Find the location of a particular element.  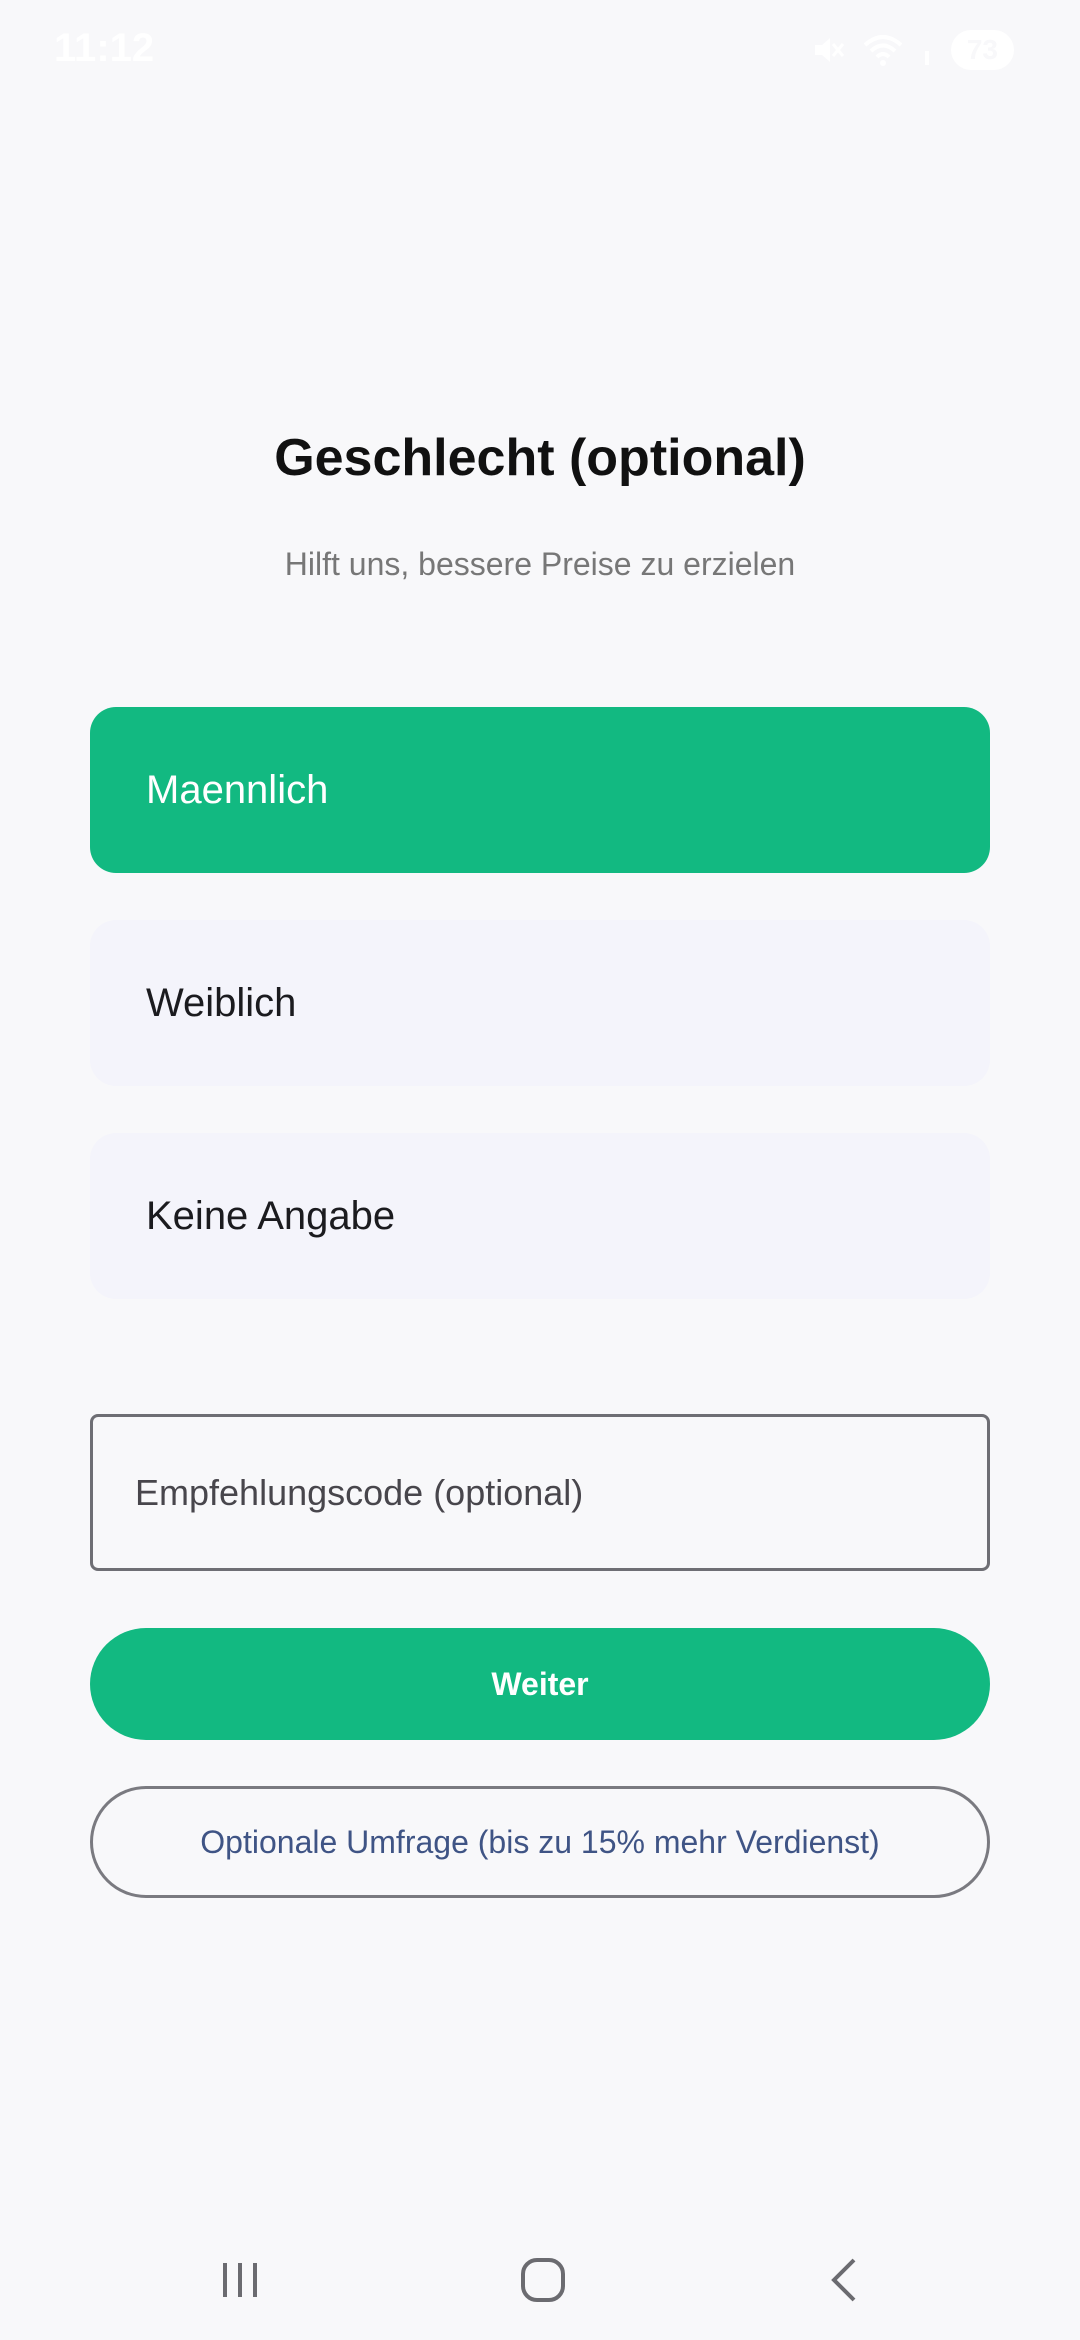

status-bar: 11:12 73 is located at coordinates (540, 50).